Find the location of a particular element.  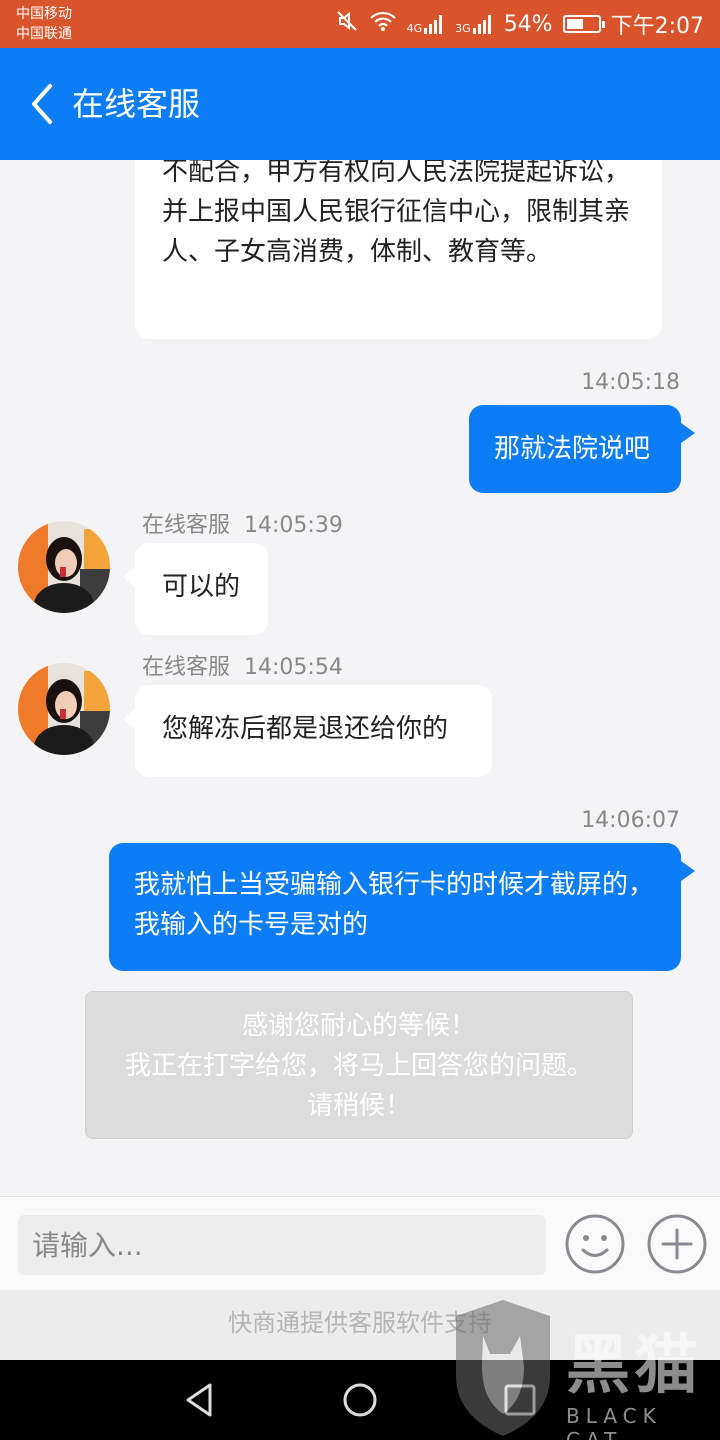

clock: 下午2:07 is located at coordinates (657, 26).